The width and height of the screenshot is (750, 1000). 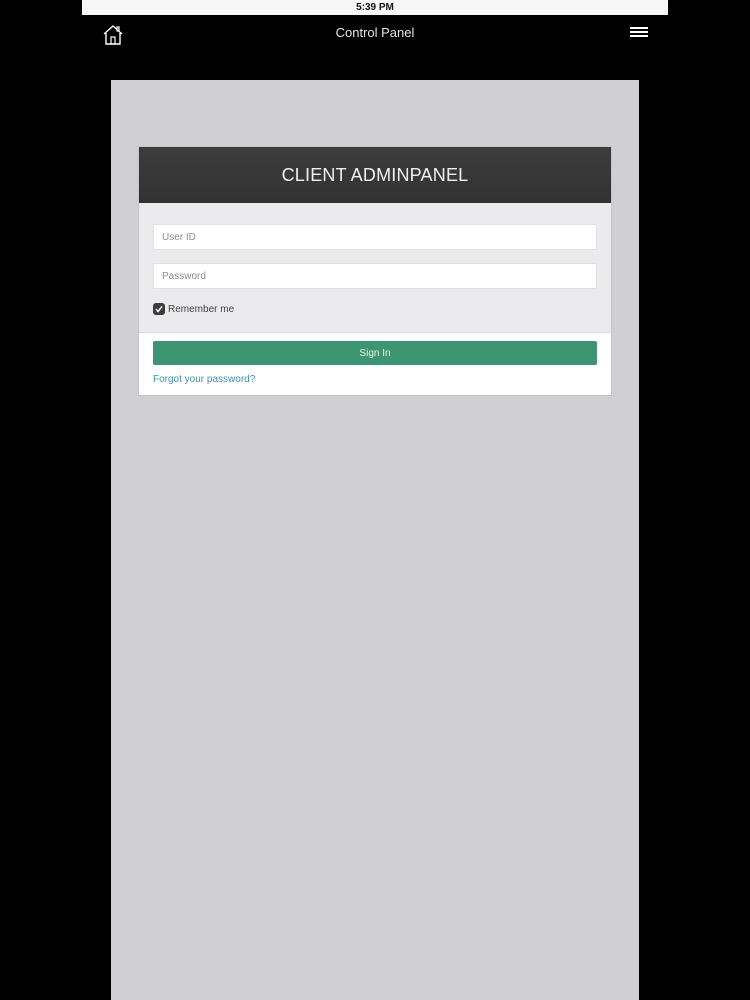 What do you see at coordinates (375, 175) in the screenshot?
I see `login-panel-header: CLIENT ADMINPANEL` at bounding box center [375, 175].